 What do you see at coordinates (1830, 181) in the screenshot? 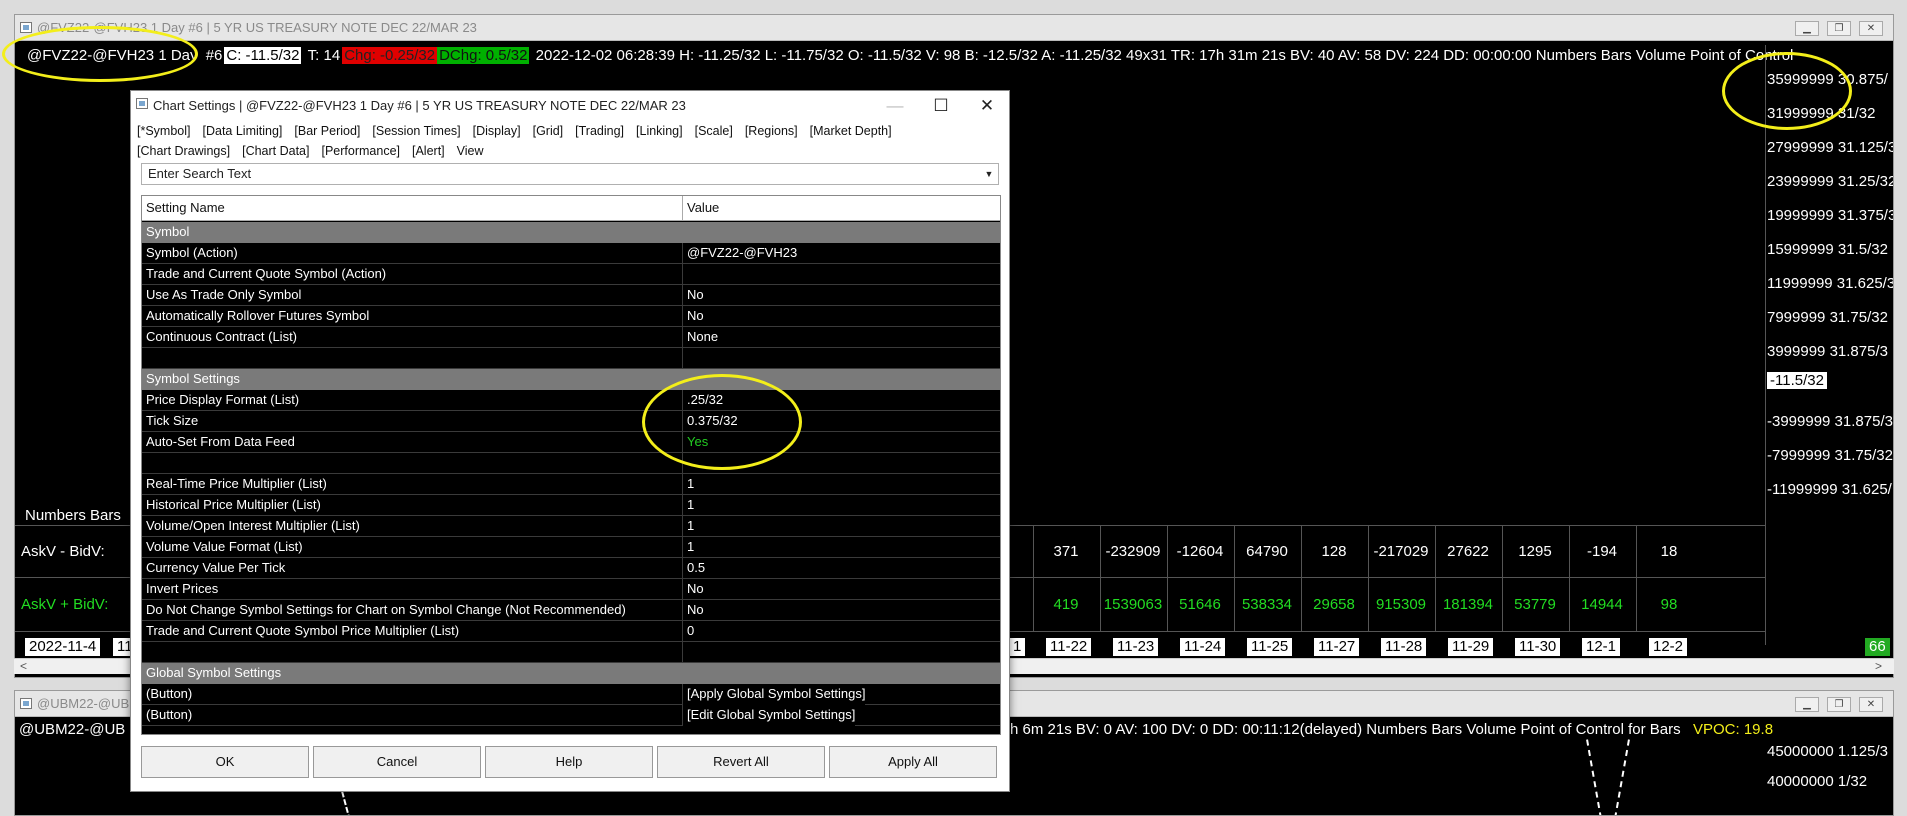
I see `price-axis-label: 23999999 31.25/32` at bounding box center [1830, 181].